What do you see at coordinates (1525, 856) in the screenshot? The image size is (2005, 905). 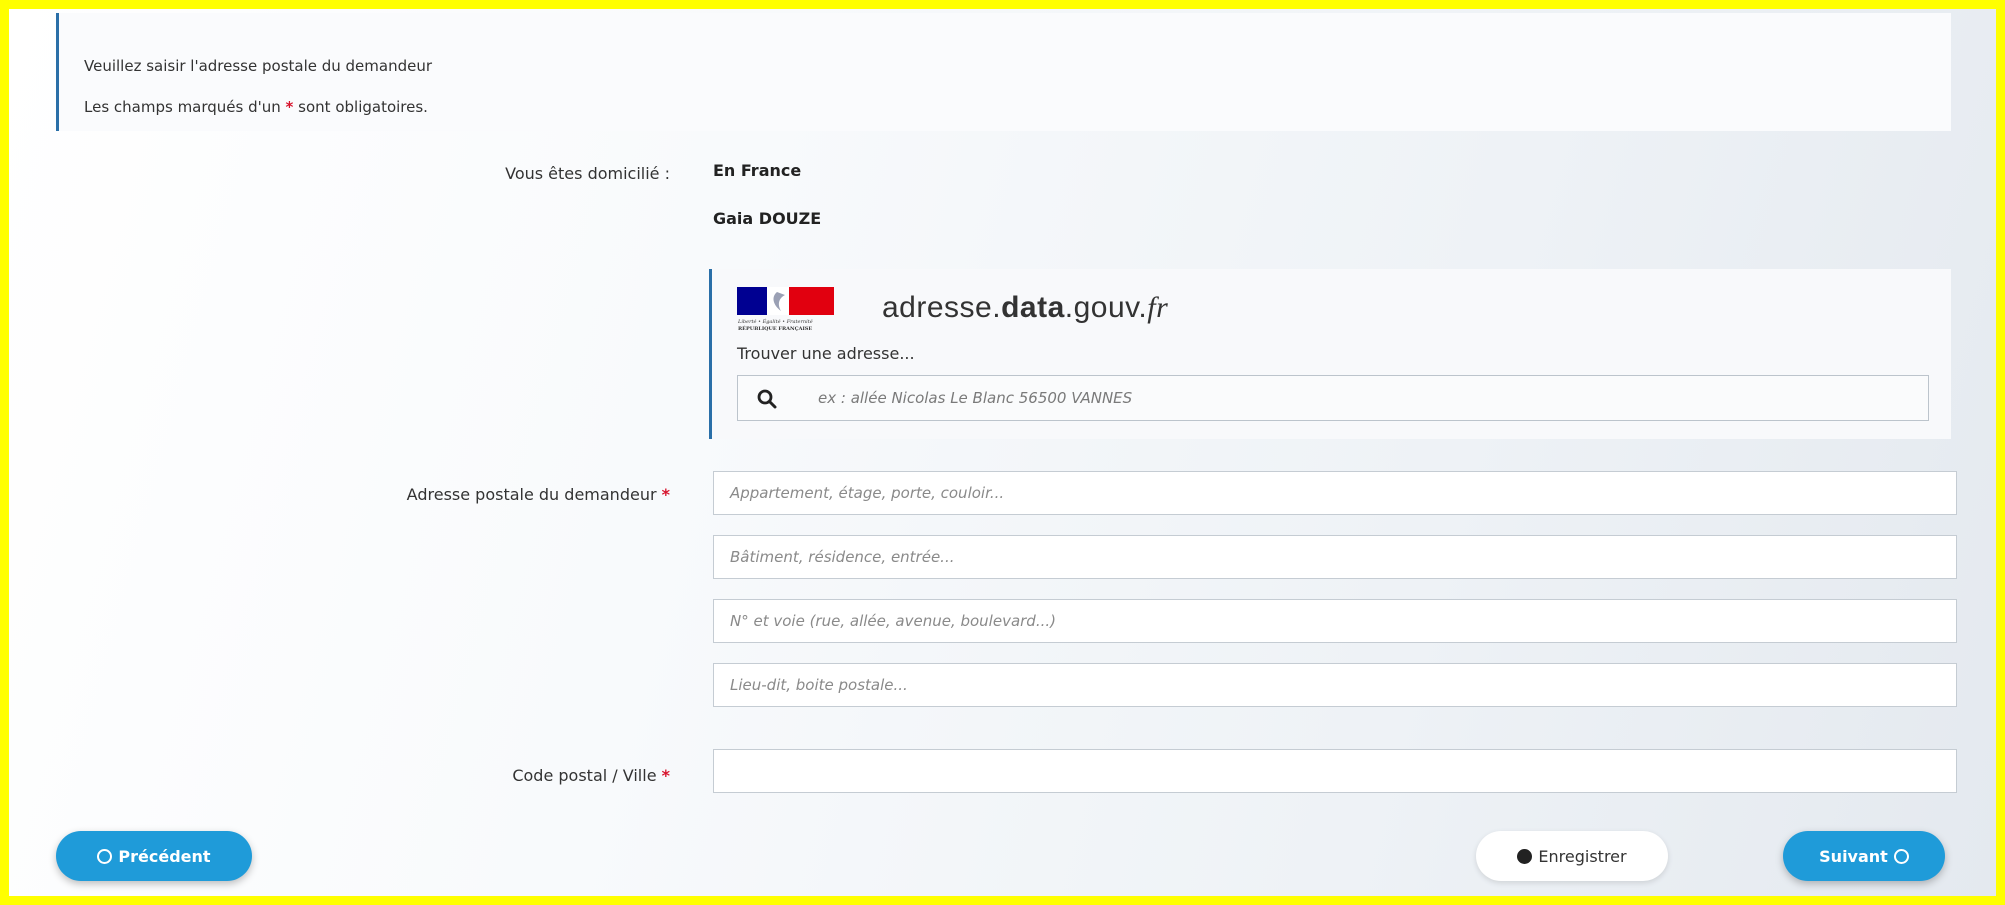 I see `check-circle-icon` at bounding box center [1525, 856].